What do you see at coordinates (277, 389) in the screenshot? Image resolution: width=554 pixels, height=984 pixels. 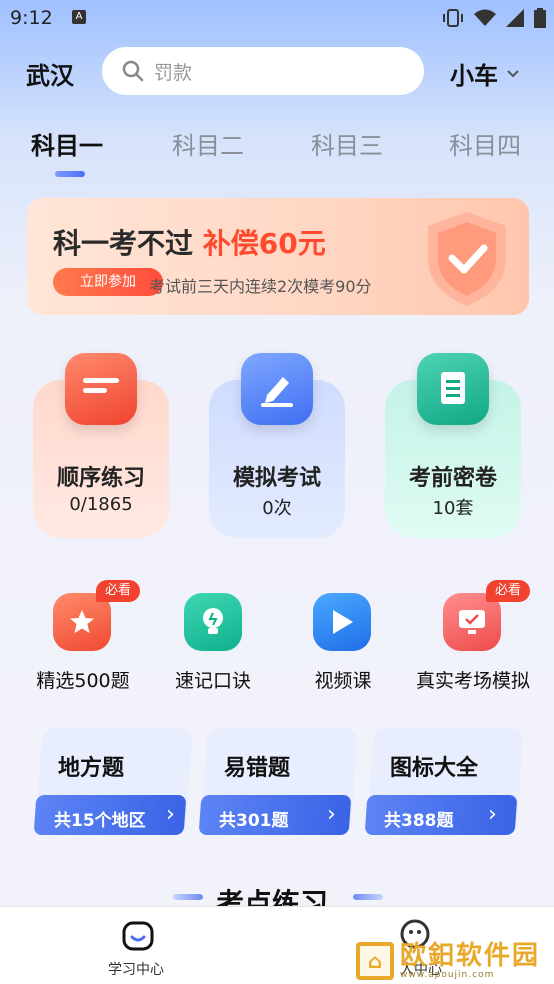 I see `pen-icon` at bounding box center [277, 389].